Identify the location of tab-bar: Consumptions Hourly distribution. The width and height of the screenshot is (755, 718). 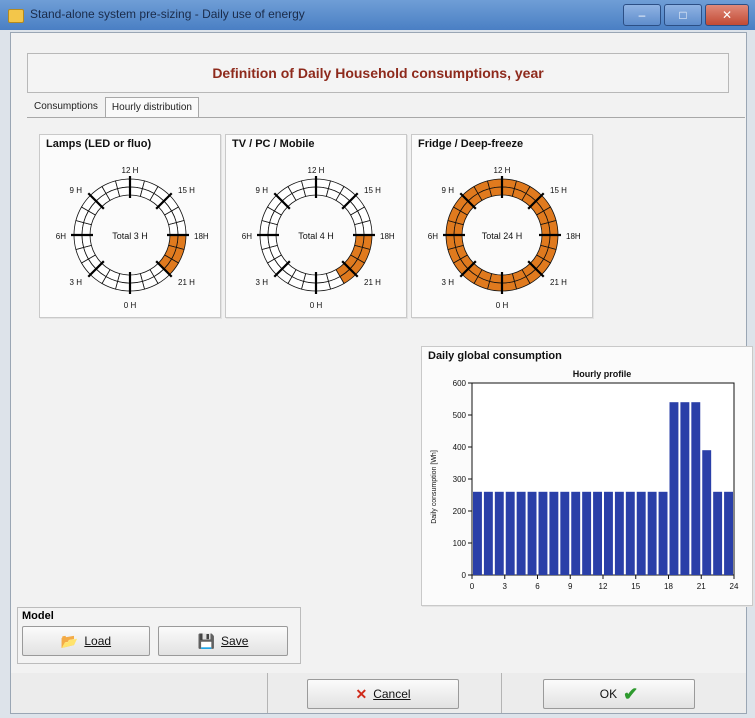
(113, 106).